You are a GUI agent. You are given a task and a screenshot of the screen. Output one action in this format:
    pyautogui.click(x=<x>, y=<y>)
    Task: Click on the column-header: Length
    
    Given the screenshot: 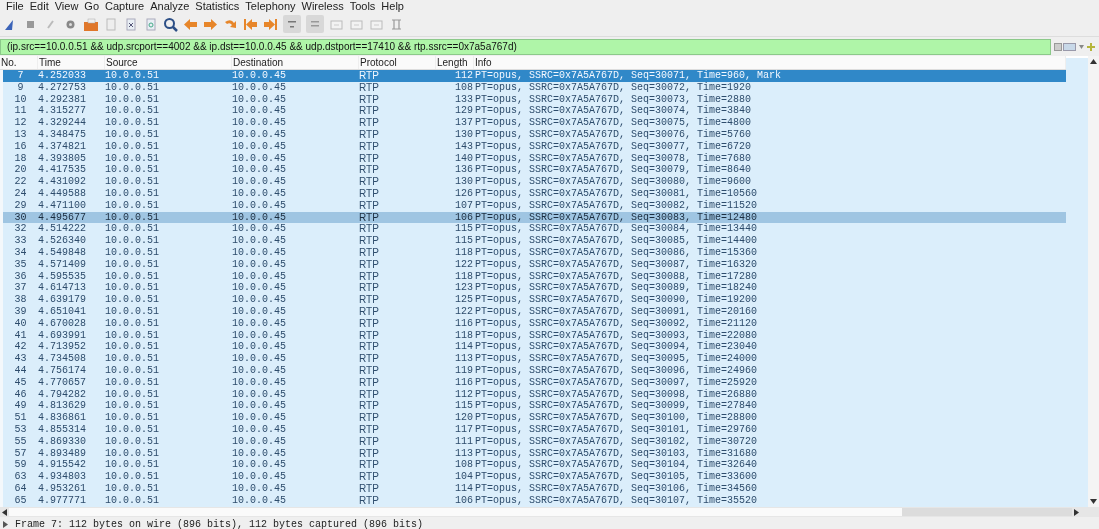 What is the action you would take?
    pyautogui.click(x=455, y=62)
    